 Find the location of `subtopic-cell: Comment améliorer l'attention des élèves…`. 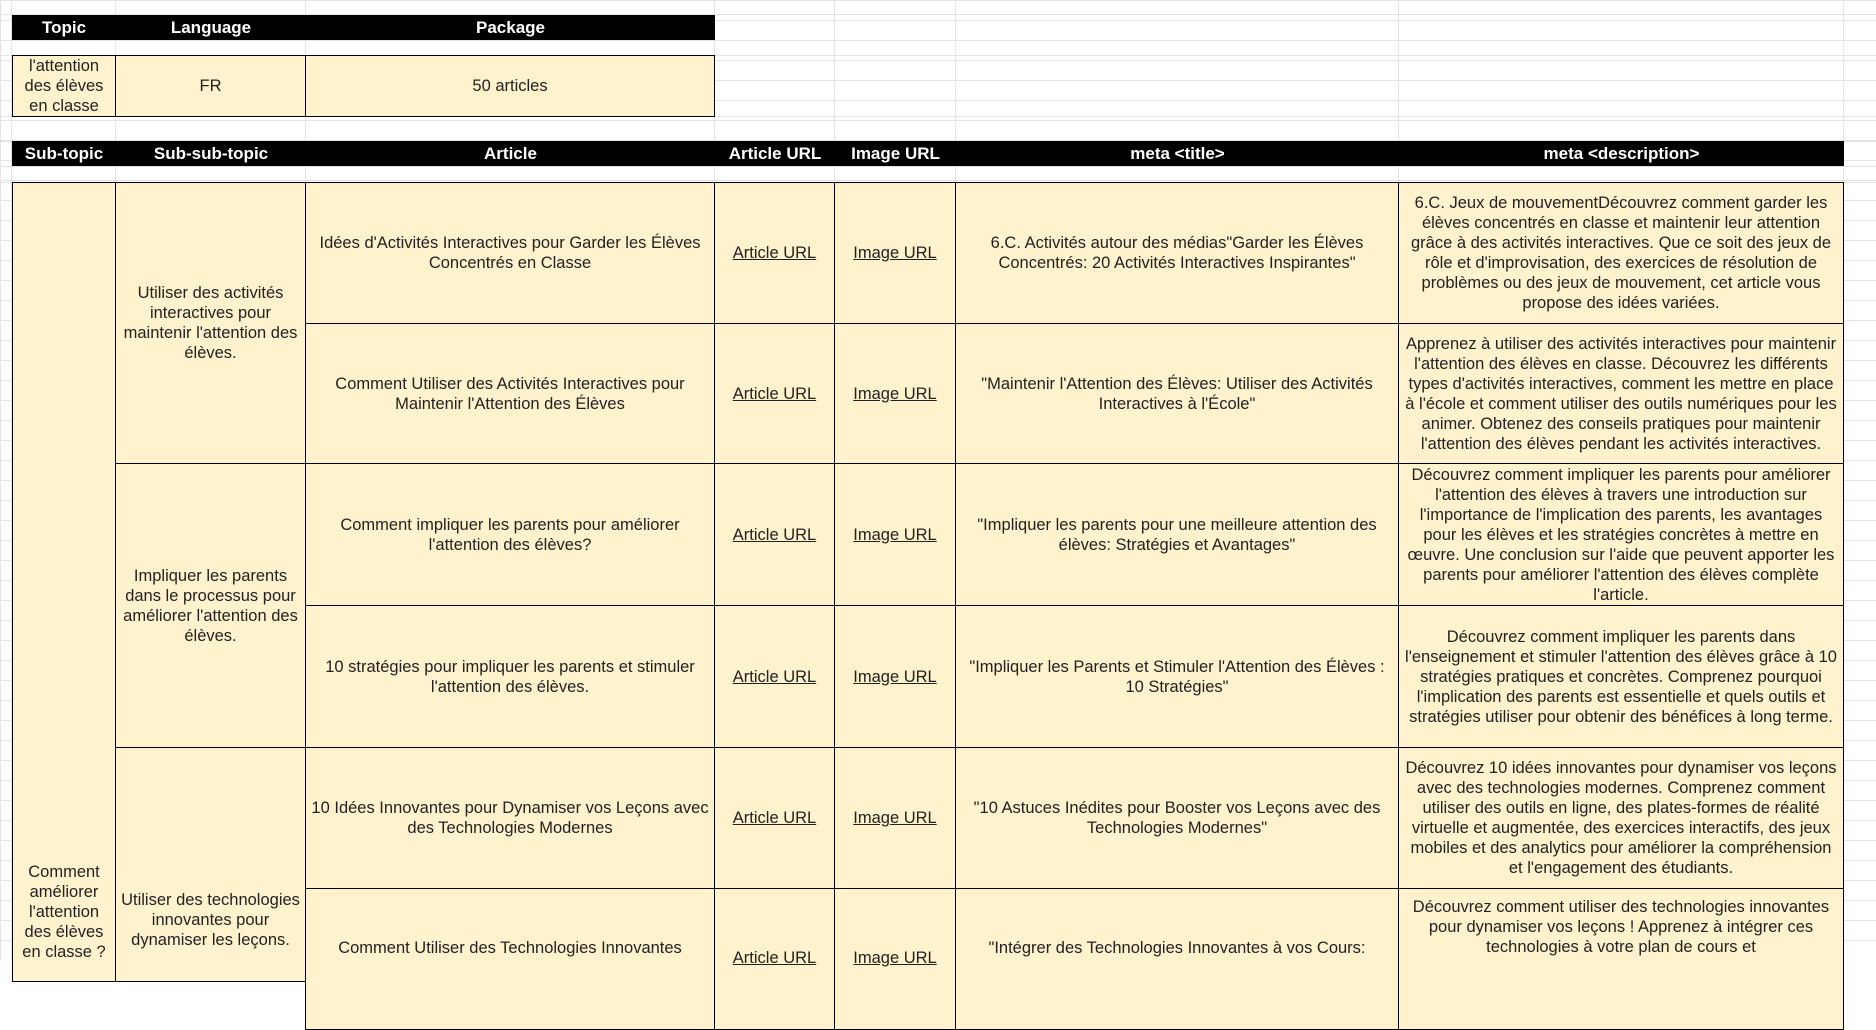

subtopic-cell: Comment améliorer l'attention des élèves… is located at coordinates (64, 582).